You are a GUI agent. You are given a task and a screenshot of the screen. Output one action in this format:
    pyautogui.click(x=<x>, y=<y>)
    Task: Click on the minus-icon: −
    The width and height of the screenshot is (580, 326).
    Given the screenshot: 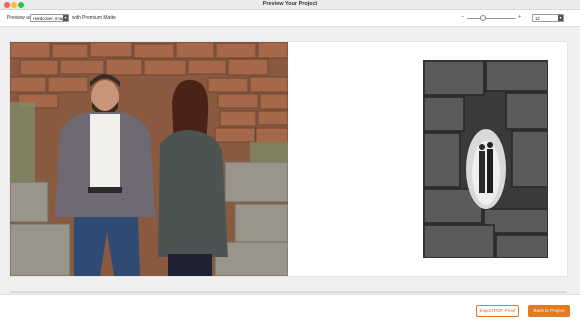 What is the action you would take?
    pyautogui.click(x=462, y=17)
    